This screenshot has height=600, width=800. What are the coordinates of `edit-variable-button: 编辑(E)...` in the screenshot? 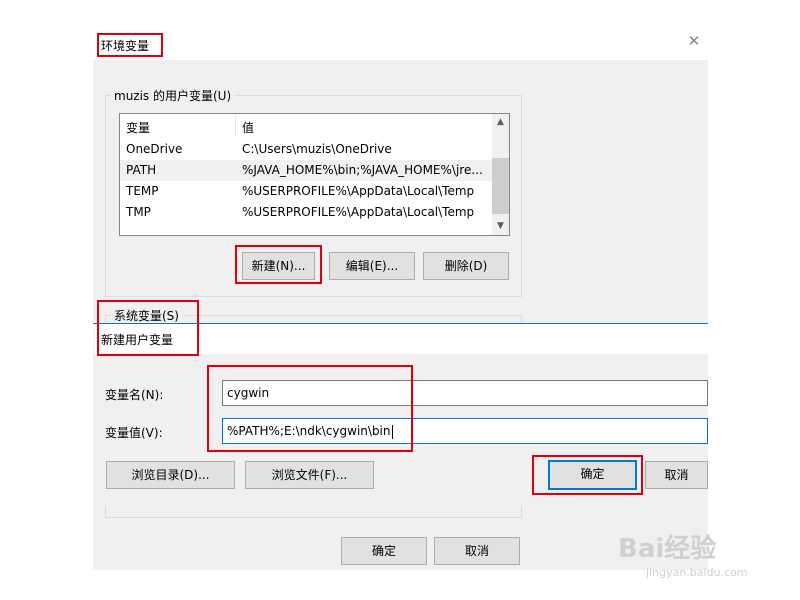 It's located at (372, 266).